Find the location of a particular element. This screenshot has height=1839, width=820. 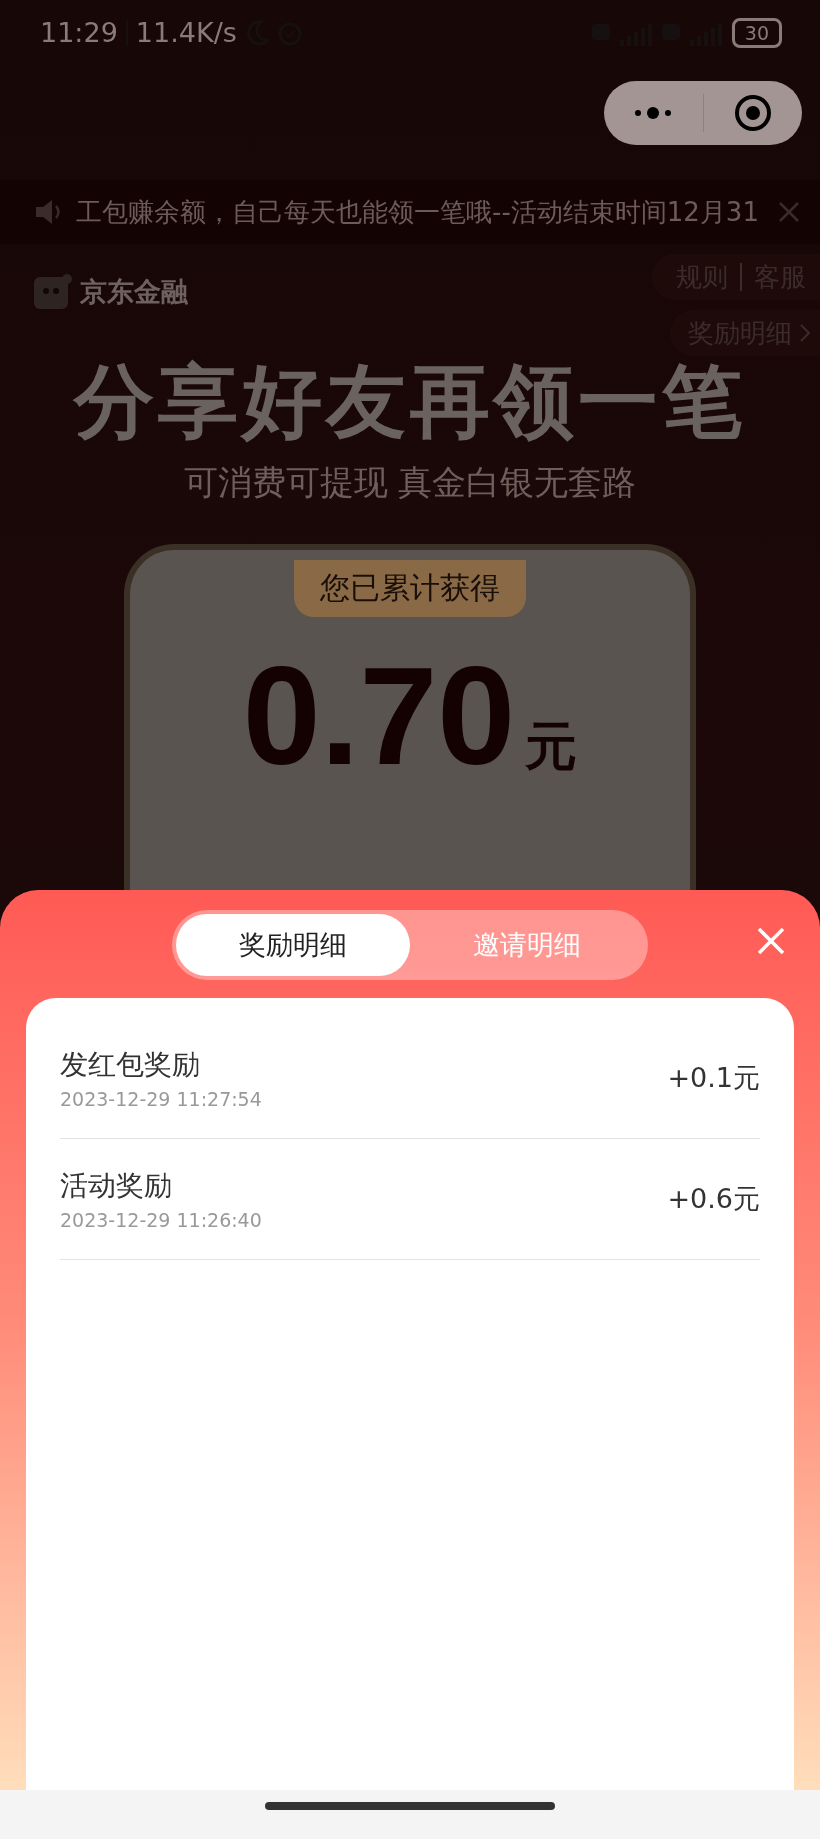

record-amount: +0.1元 is located at coordinates (713, 1078).